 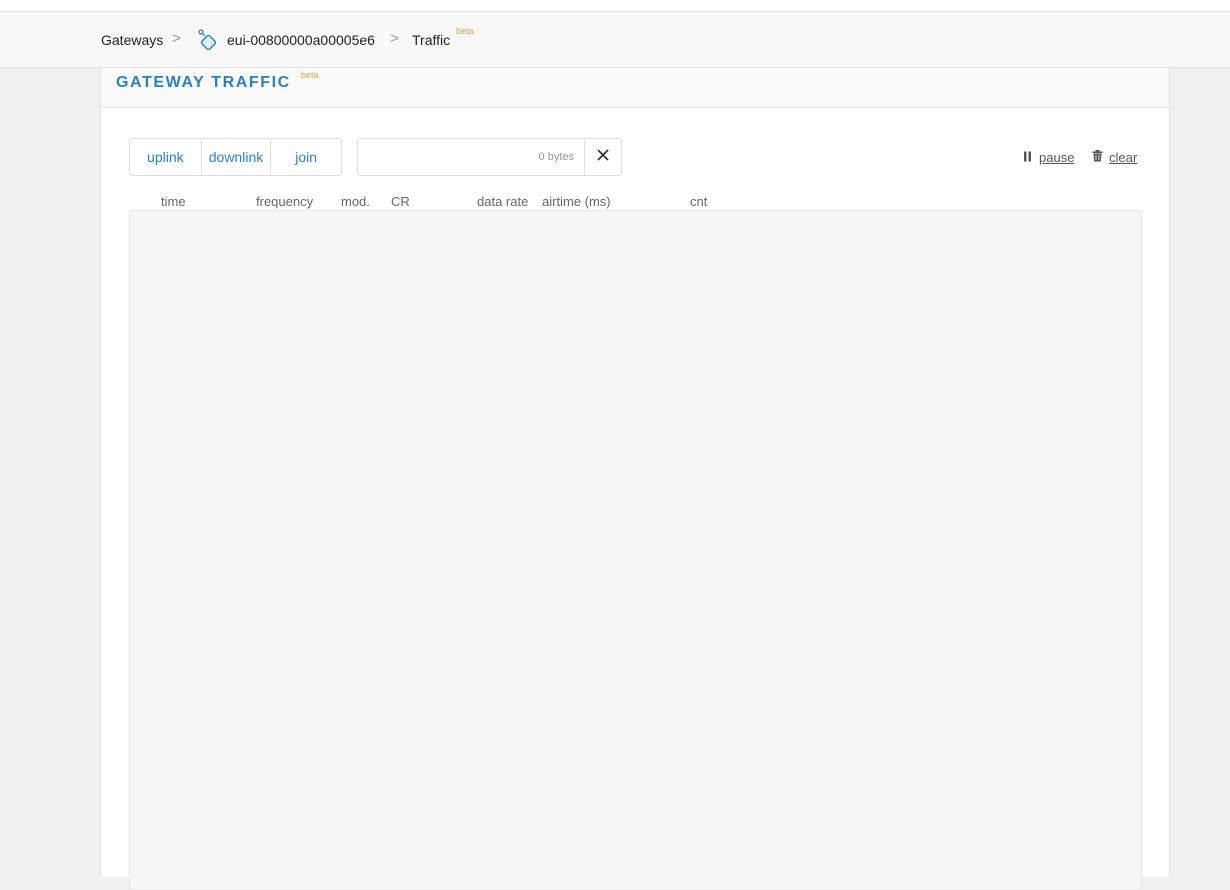 I want to click on breadcrumb-traffic: Traffic, so click(x=431, y=40).